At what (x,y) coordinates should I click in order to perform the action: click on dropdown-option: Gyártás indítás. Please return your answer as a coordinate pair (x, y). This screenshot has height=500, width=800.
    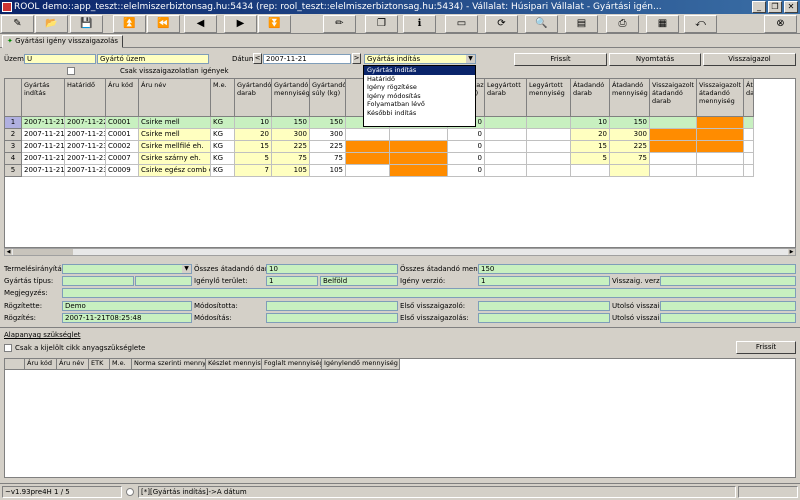
    Looking at the image, I should click on (419, 70).